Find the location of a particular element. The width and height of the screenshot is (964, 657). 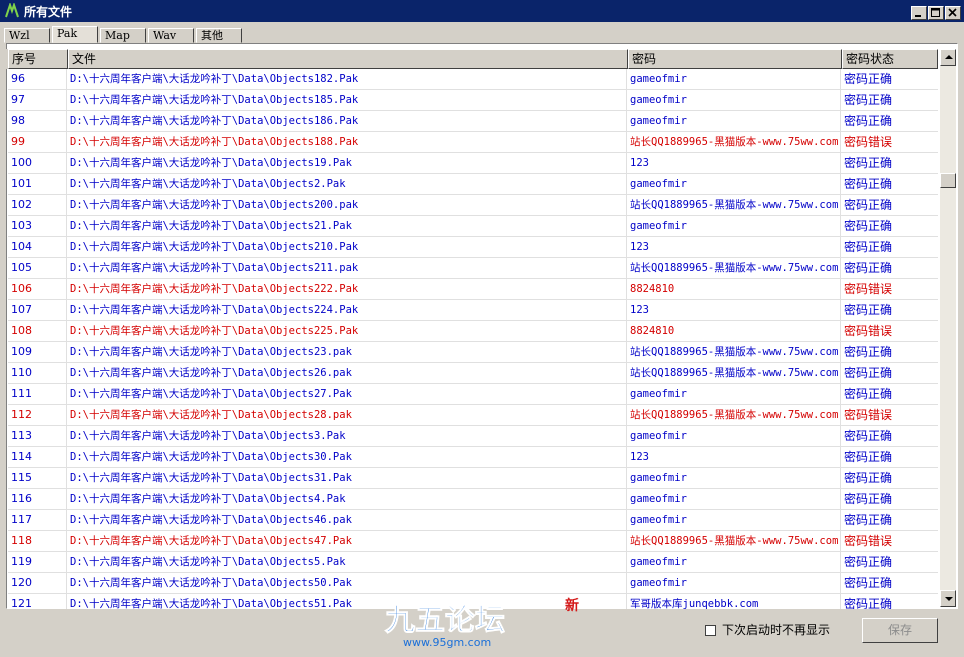

row-index: 99 is located at coordinates (18, 141).